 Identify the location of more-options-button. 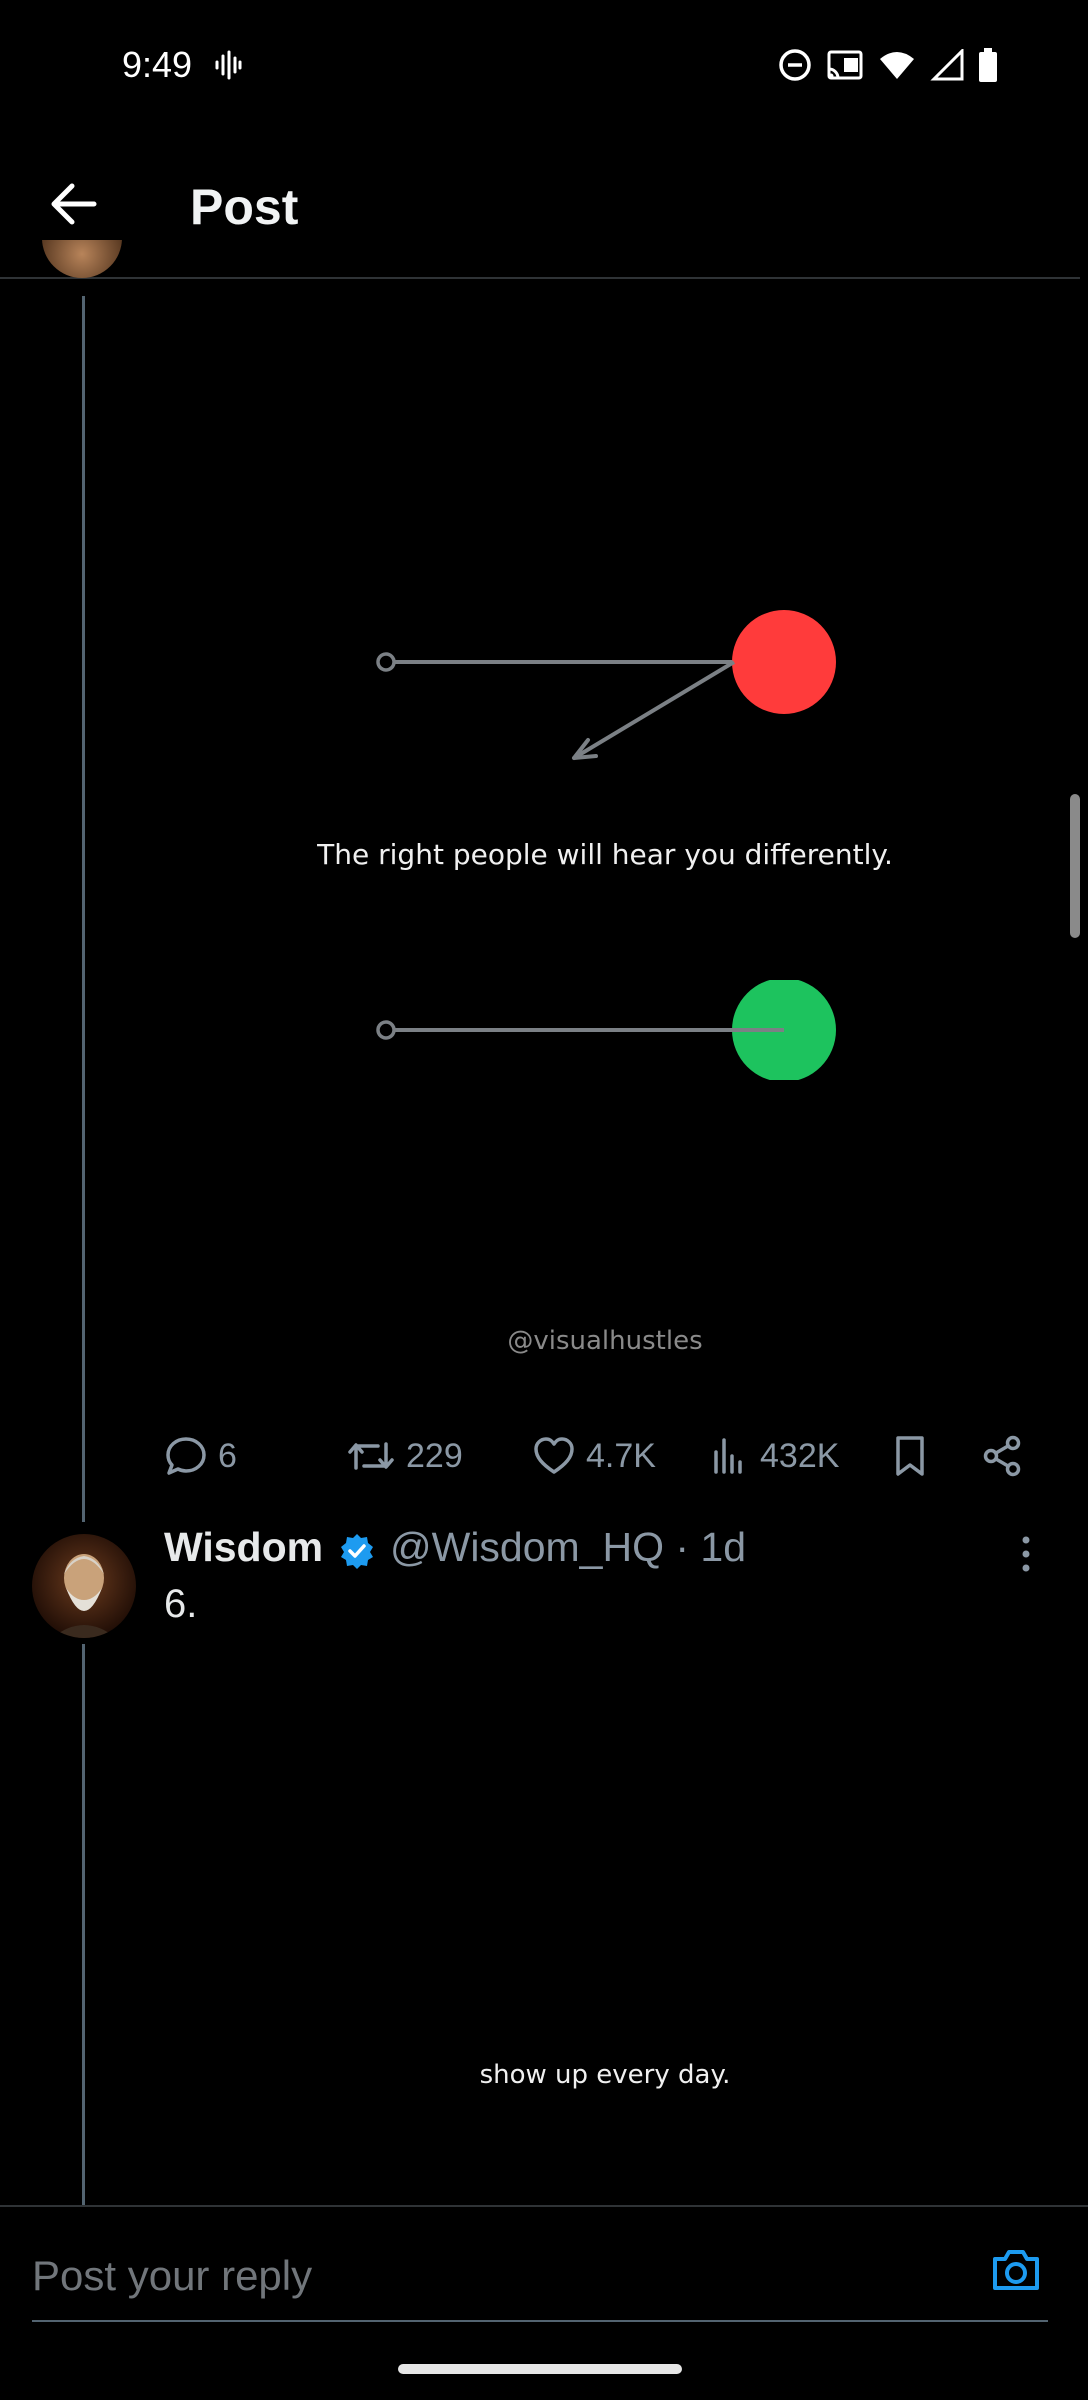
(1026, 1554).